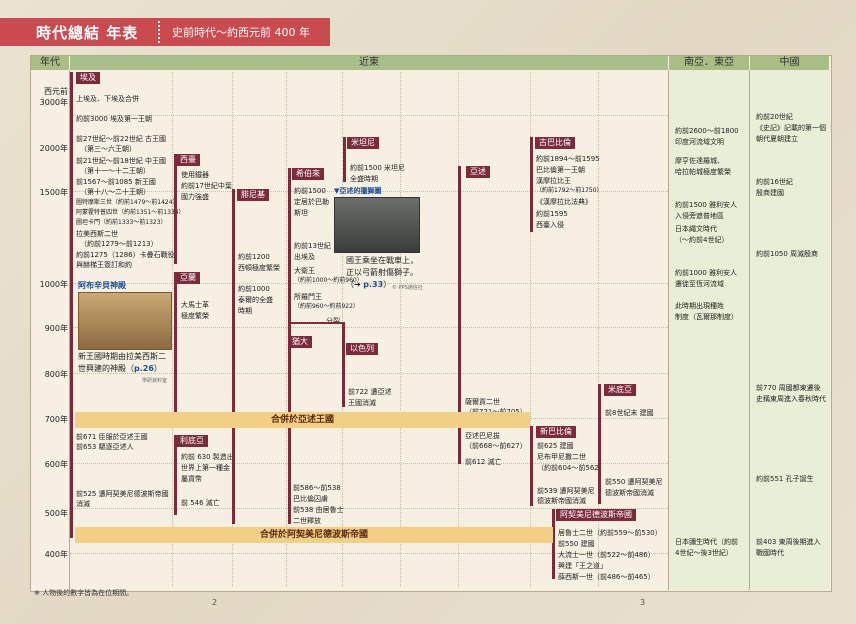 This screenshot has height=624, width=856. I want to click on hebrews-text: 前538 由居魯士, so click(318, 510).